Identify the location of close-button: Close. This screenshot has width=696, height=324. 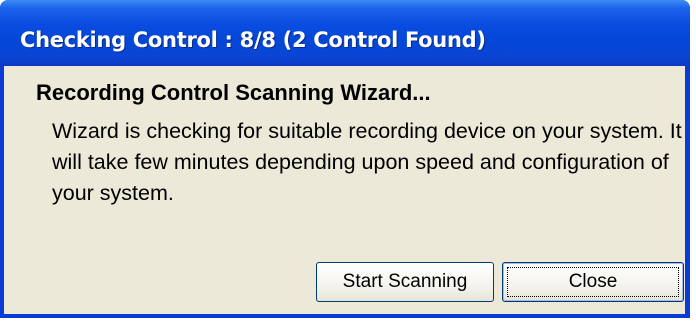
(593, 282).